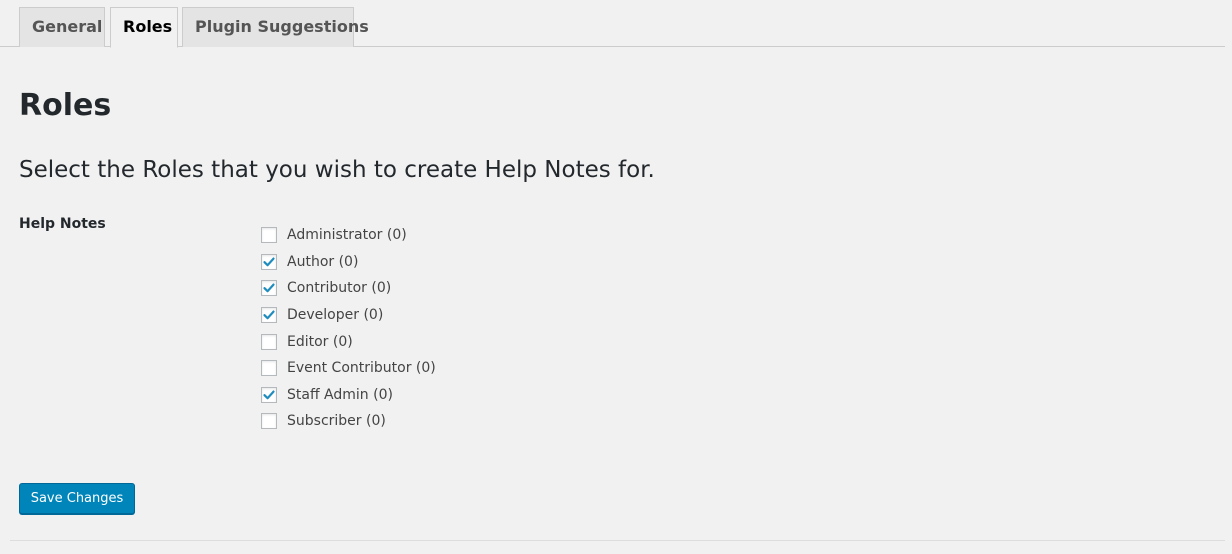 The height and width of the screenshot is (554, 1232). Describe the element at coordinates (275, 27) in the screenshot. I see `tab-plugin-suggestions: Plugin Suggestions` at that location.